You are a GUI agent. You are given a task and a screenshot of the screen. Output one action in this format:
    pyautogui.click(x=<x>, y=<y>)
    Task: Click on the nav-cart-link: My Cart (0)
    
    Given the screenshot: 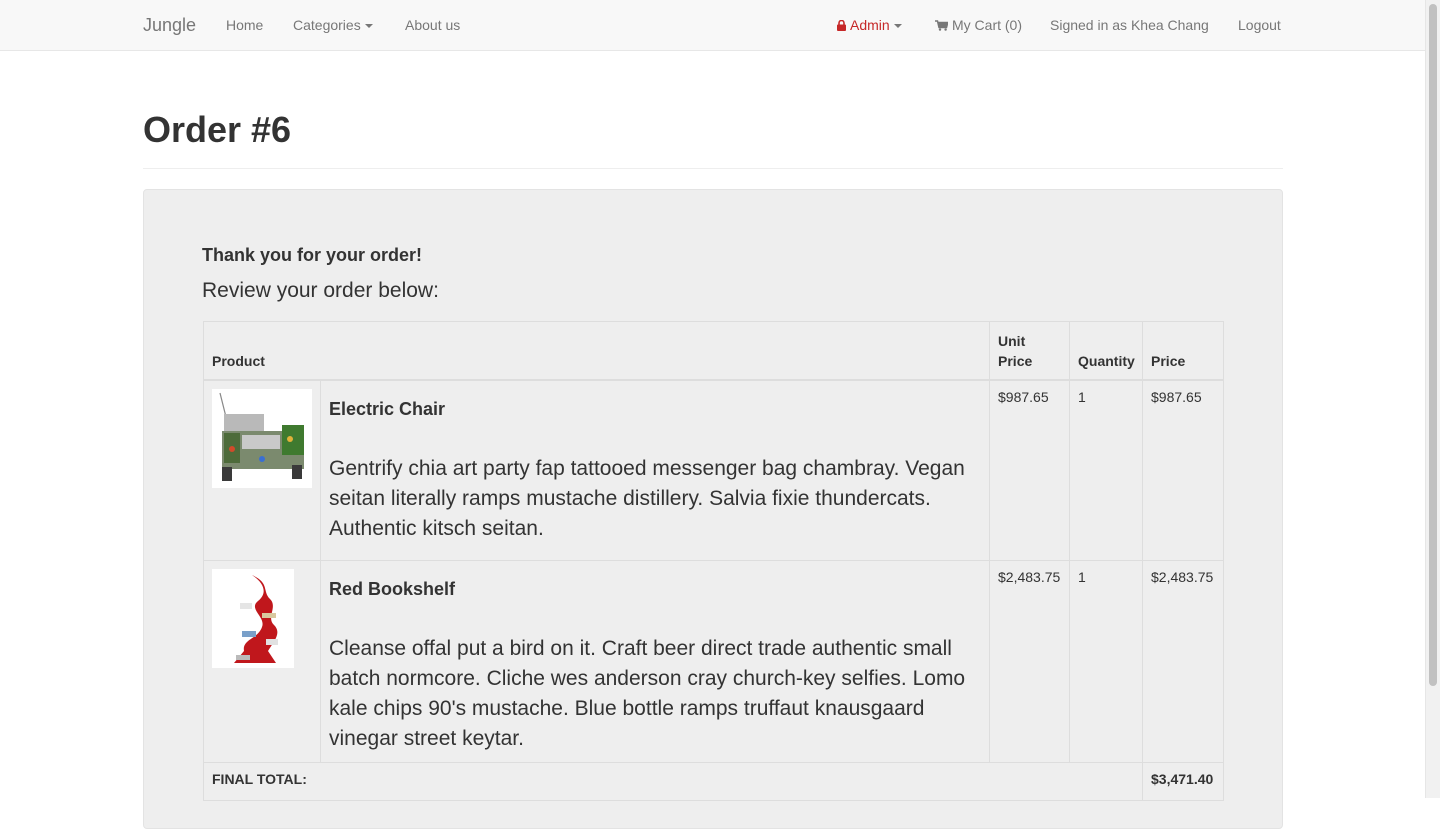 What is the action you would take?
    pyautogui.click(x=978, y=25)
    